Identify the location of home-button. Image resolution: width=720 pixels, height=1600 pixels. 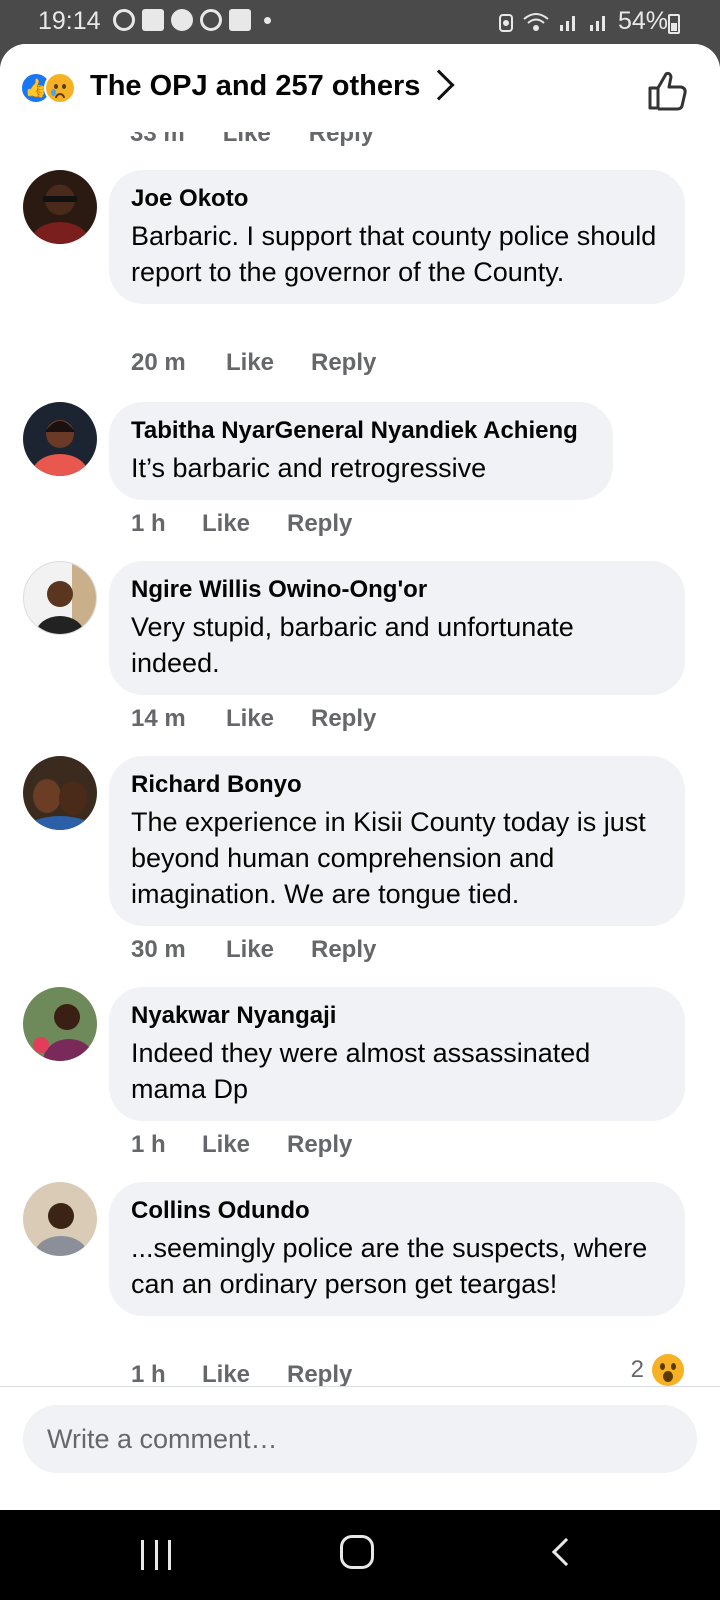
(357, 1552).